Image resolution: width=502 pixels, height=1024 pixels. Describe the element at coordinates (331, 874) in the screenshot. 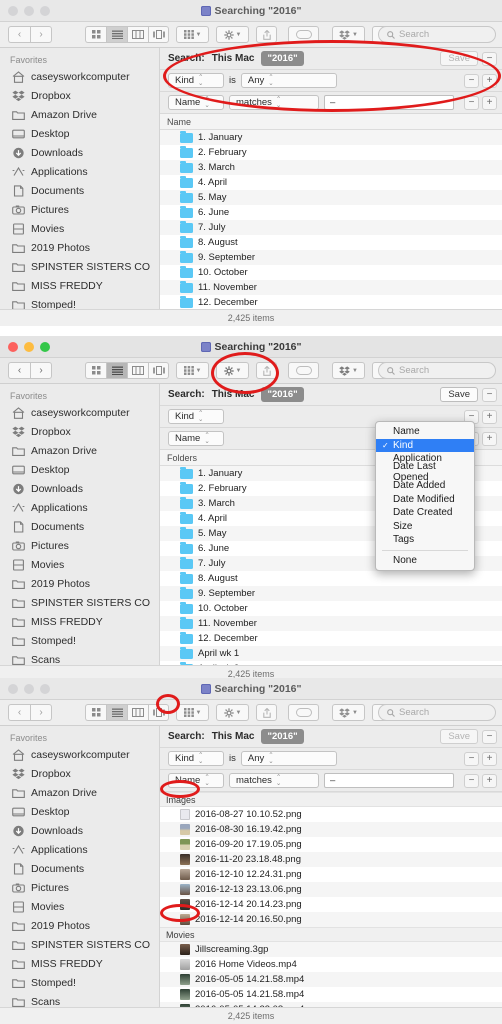

I see `table-row: 2016-12-10 12.24.31.png` at that location.